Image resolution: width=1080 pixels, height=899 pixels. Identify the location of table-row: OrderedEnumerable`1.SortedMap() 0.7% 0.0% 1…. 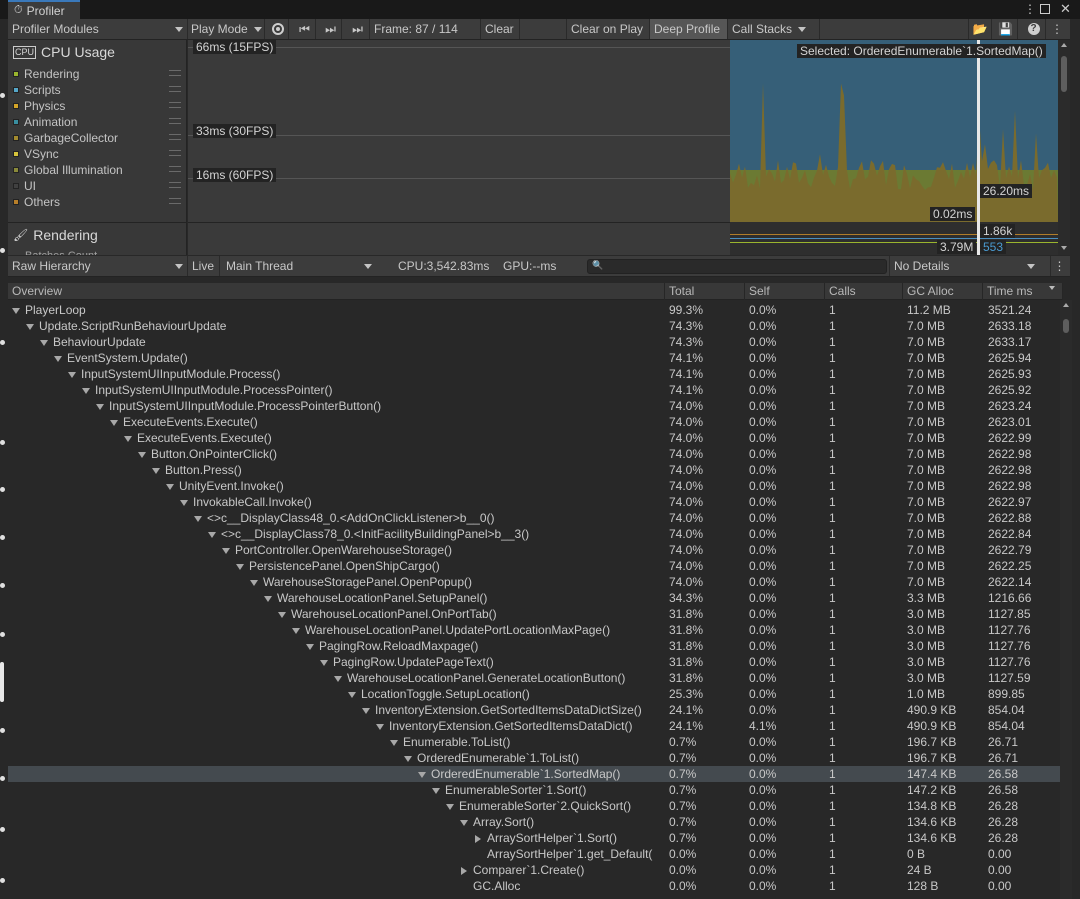
(535, 774).